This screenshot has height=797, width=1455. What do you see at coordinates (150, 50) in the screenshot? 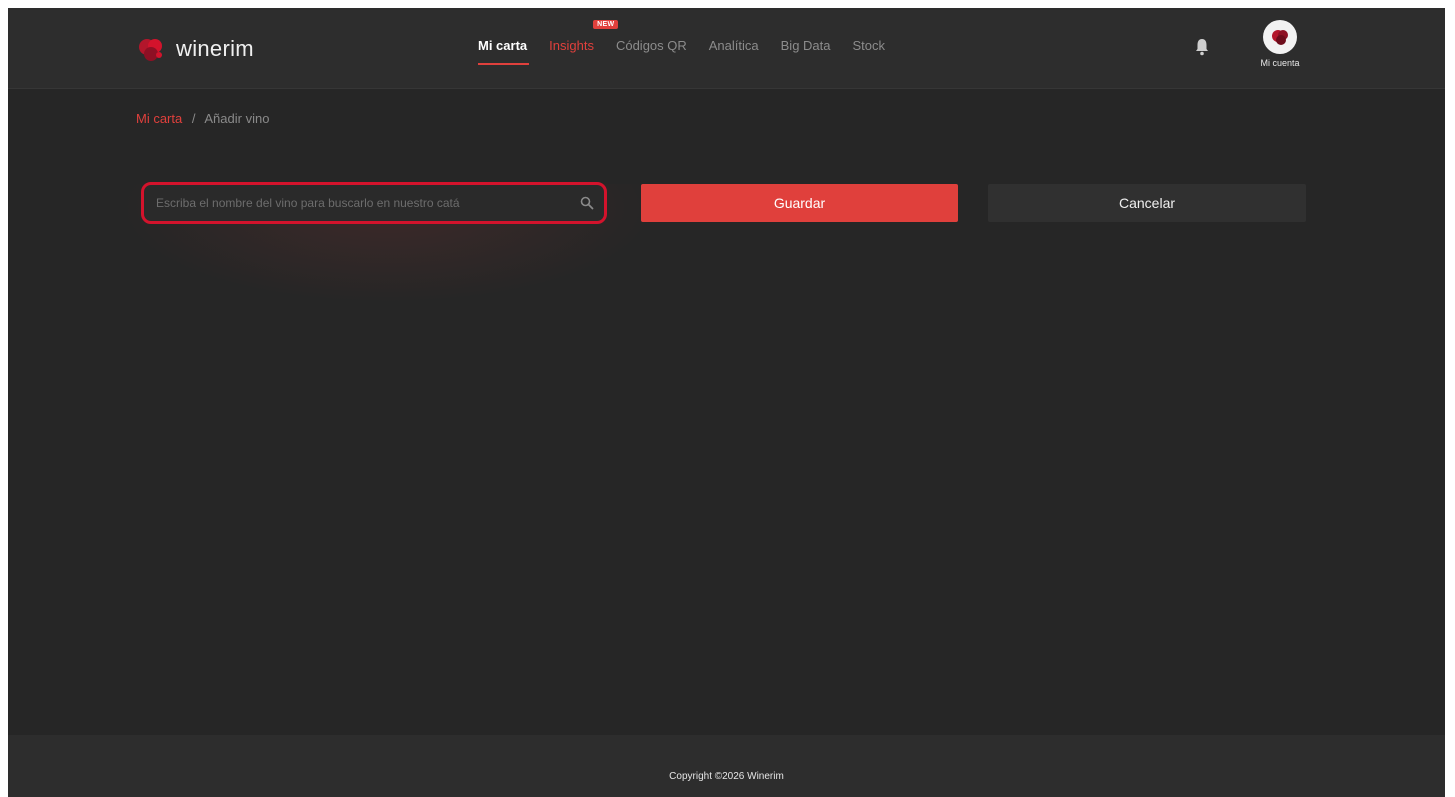
I see `logo-icon` at bounding box center [150, 50].